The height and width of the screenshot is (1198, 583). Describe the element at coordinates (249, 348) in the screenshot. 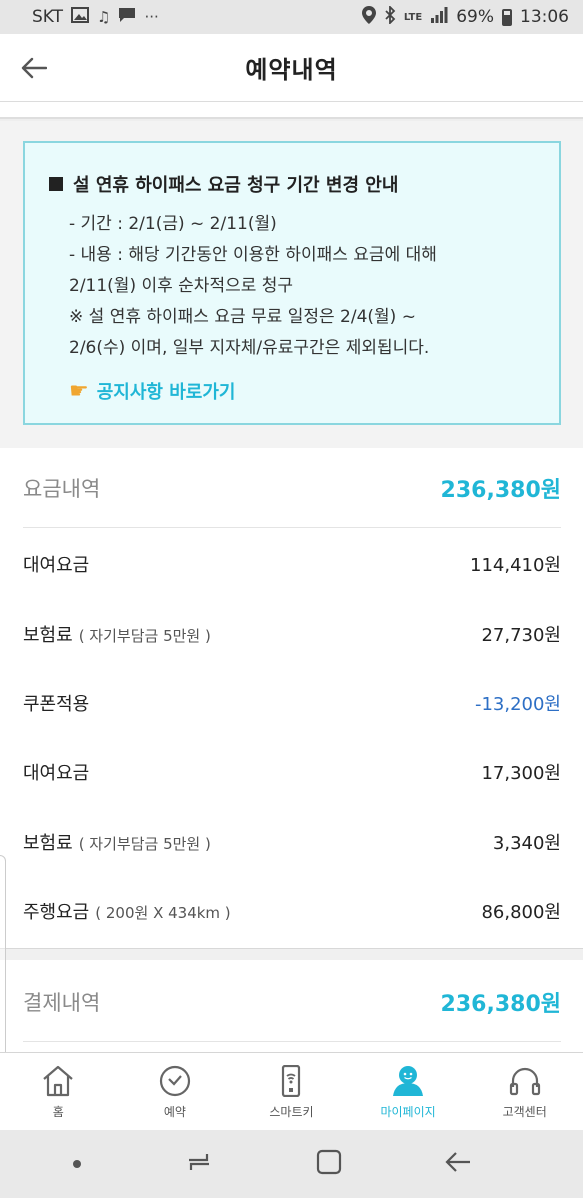

I see `notice-line: 2/6(수) 이며, 일부 지자체/유료구간은 제외됩니다.` at that location.